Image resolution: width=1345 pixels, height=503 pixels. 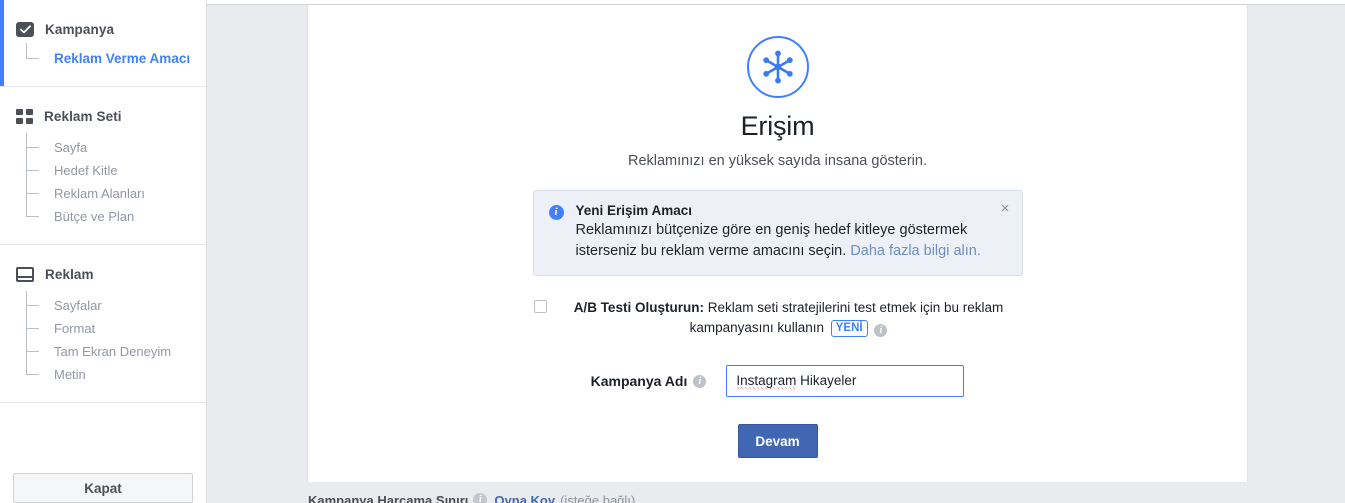 I want to click on objective-icon-wrap, so click(x=777, y=67).